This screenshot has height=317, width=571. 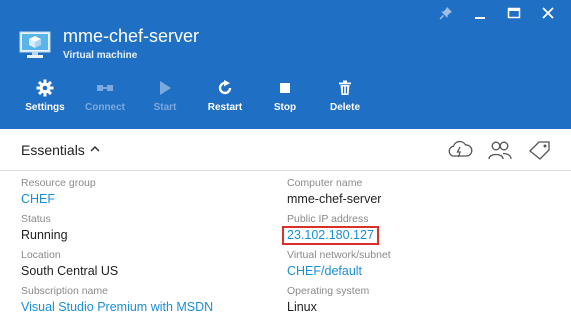 I want to click on connect-icon, so click(x=105, y=88).